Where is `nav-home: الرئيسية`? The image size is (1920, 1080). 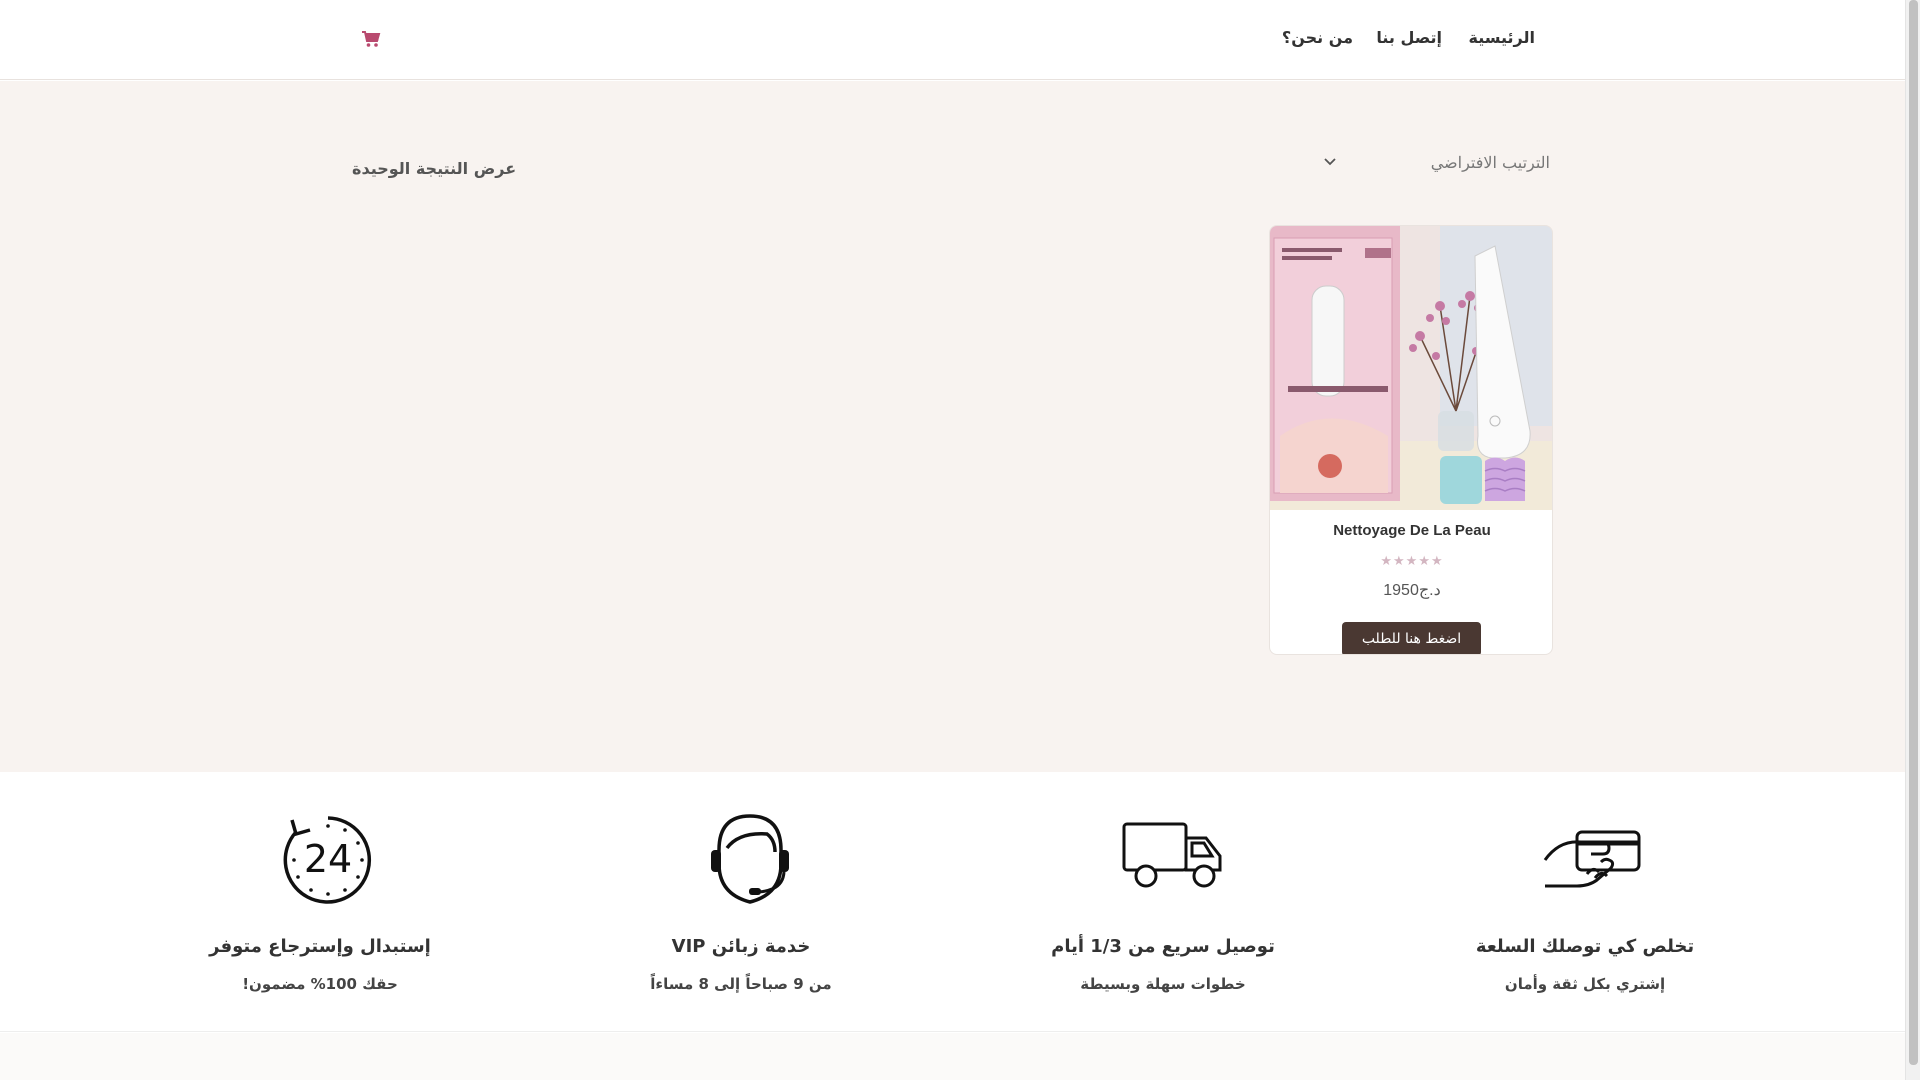 nav-home: الرئيسية is located at coordinates (1502, 37).